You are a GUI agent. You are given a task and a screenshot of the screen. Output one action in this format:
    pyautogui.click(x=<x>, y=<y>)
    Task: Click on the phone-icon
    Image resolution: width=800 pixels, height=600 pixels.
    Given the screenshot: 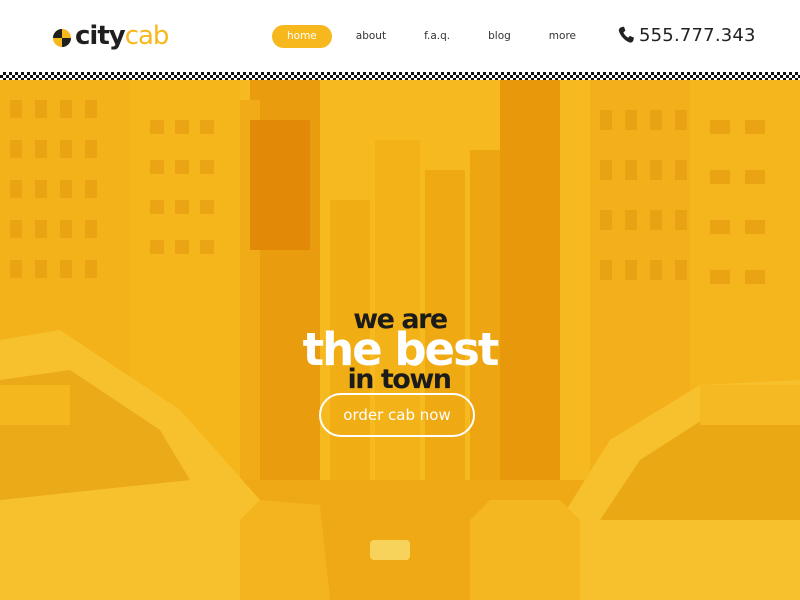 What is the action you would take?
    pyautogui.click(x=626, y=34)
    